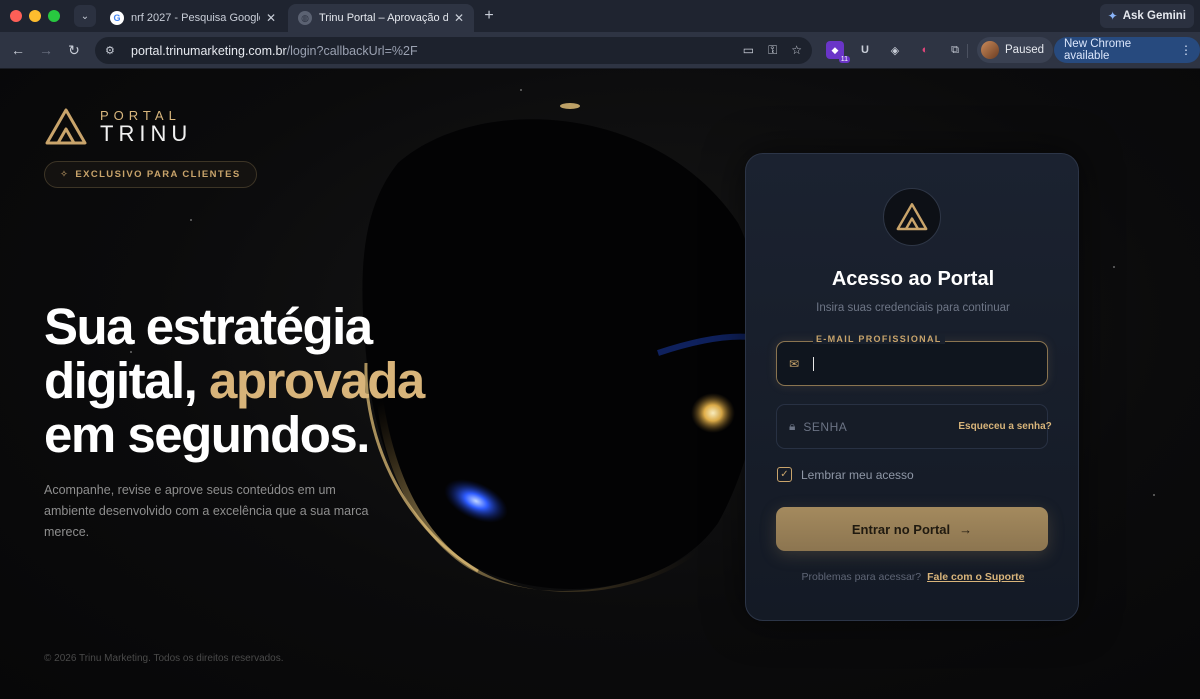  Describe the element at coordinates (16, 16) in the screenshot. I see `close-window-button` at that location.